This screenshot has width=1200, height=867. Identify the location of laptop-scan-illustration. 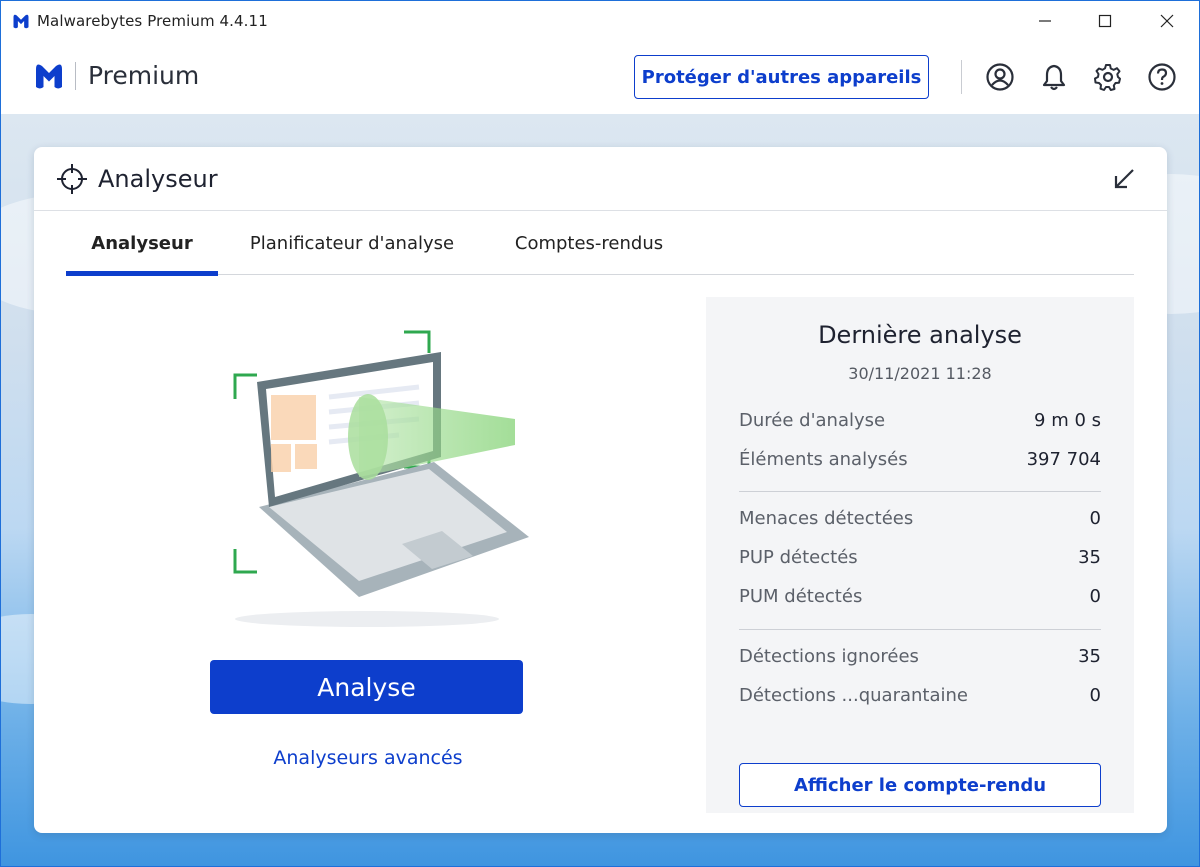
(381, 478).